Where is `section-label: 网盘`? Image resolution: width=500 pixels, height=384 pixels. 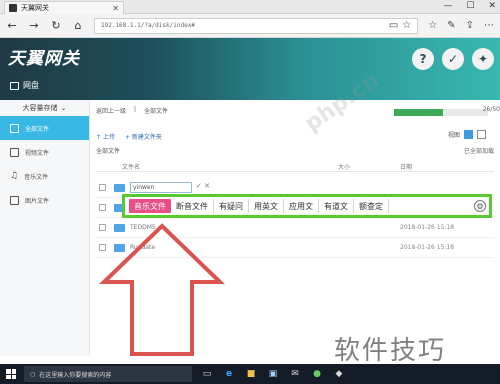
section-label: 网盘 is located at coordinates (31, 85).